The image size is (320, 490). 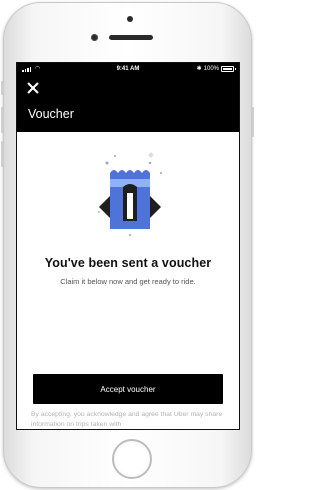 I want to click on bluetooth-icon: ✱, so click(x=199, y=69).